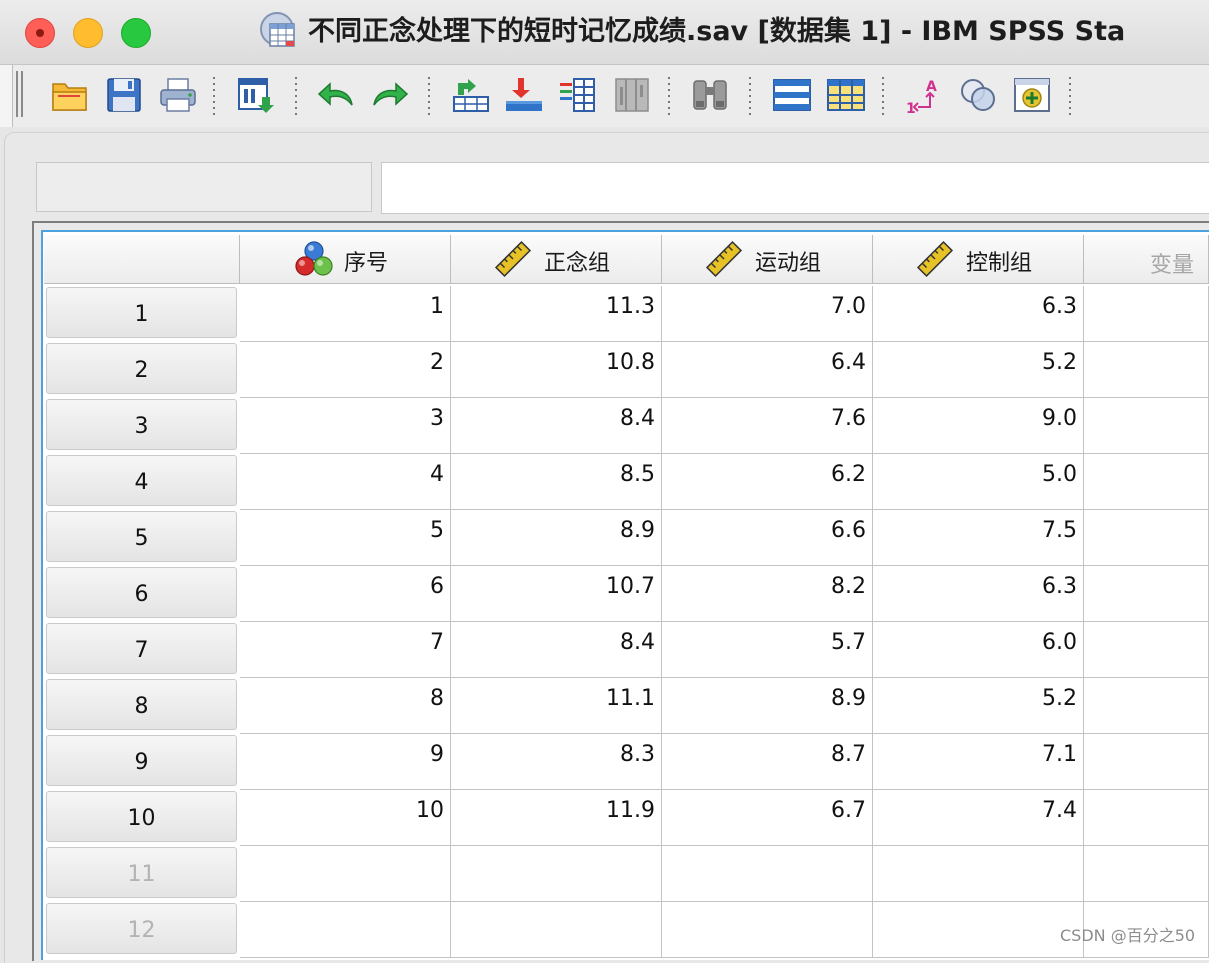  I want to click on row-header: 6, so click(141, 592).